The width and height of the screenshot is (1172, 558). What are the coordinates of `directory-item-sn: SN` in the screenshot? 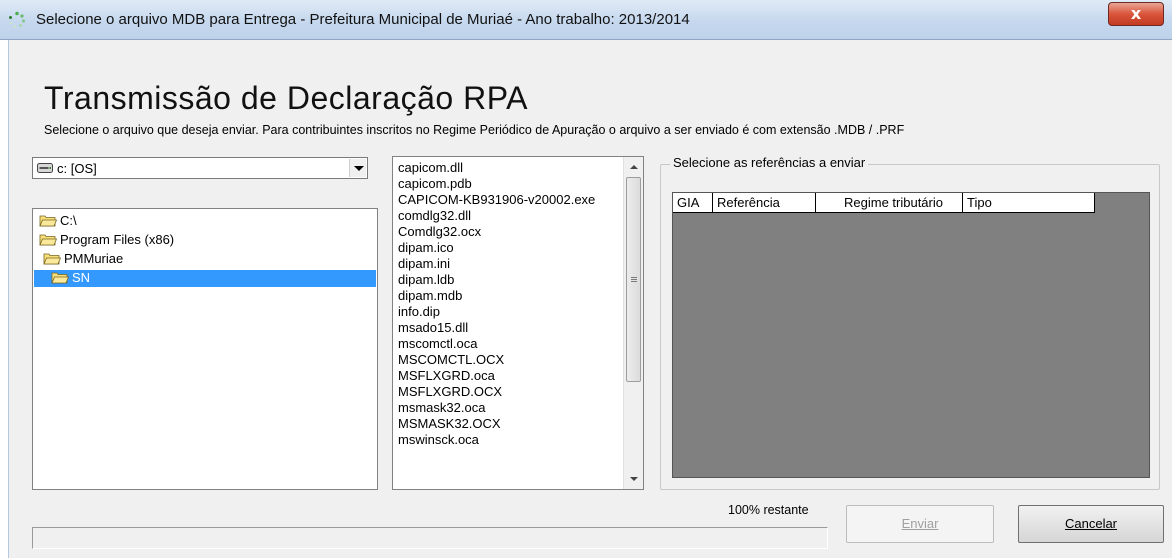 It's located at (205, 278).